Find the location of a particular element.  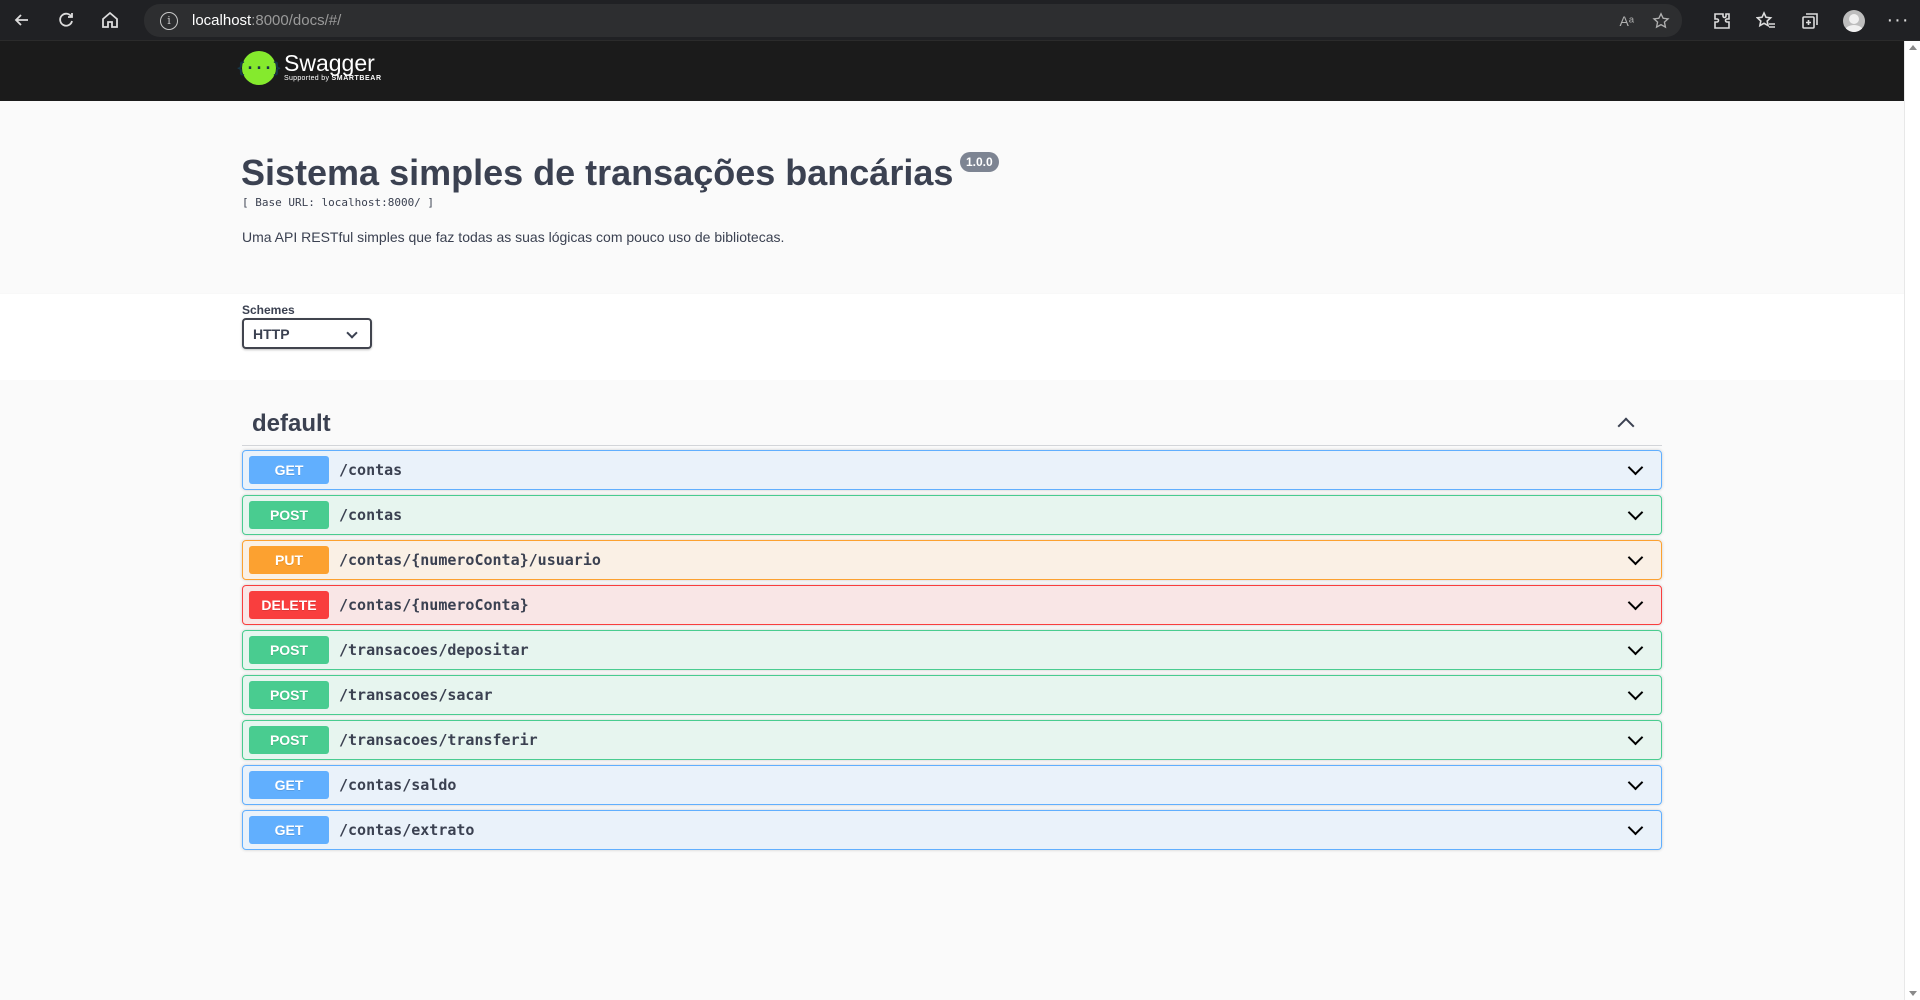

collections-button is located at coordinates (1810, 20).